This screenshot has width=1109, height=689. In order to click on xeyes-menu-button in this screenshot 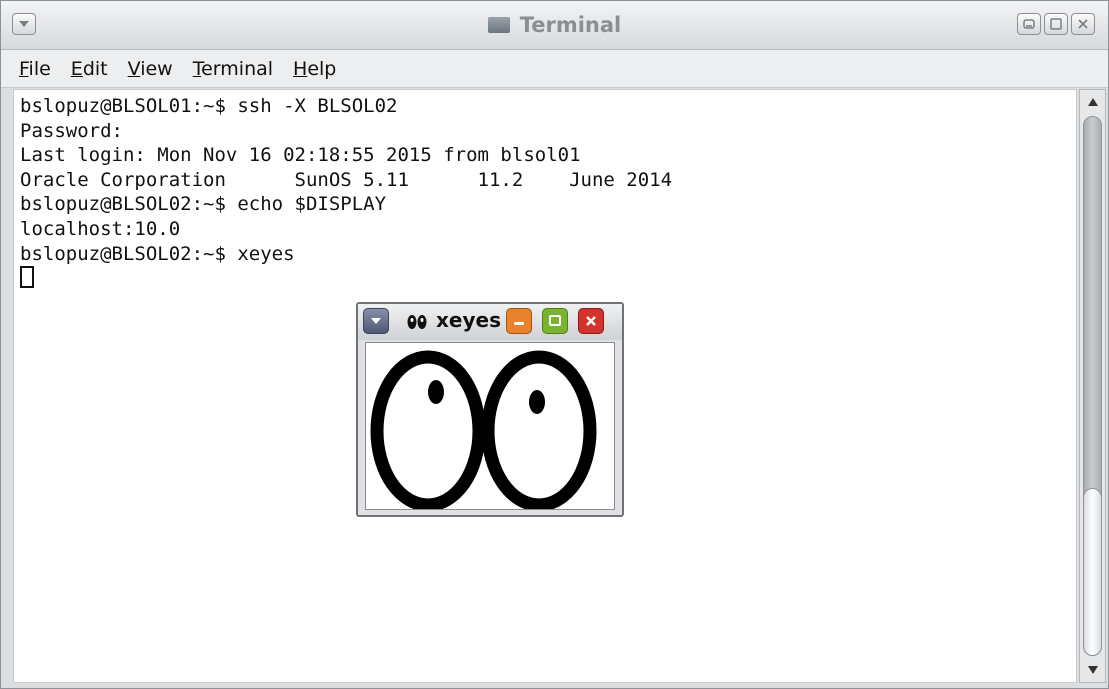, I will do `click(376, 321)`.